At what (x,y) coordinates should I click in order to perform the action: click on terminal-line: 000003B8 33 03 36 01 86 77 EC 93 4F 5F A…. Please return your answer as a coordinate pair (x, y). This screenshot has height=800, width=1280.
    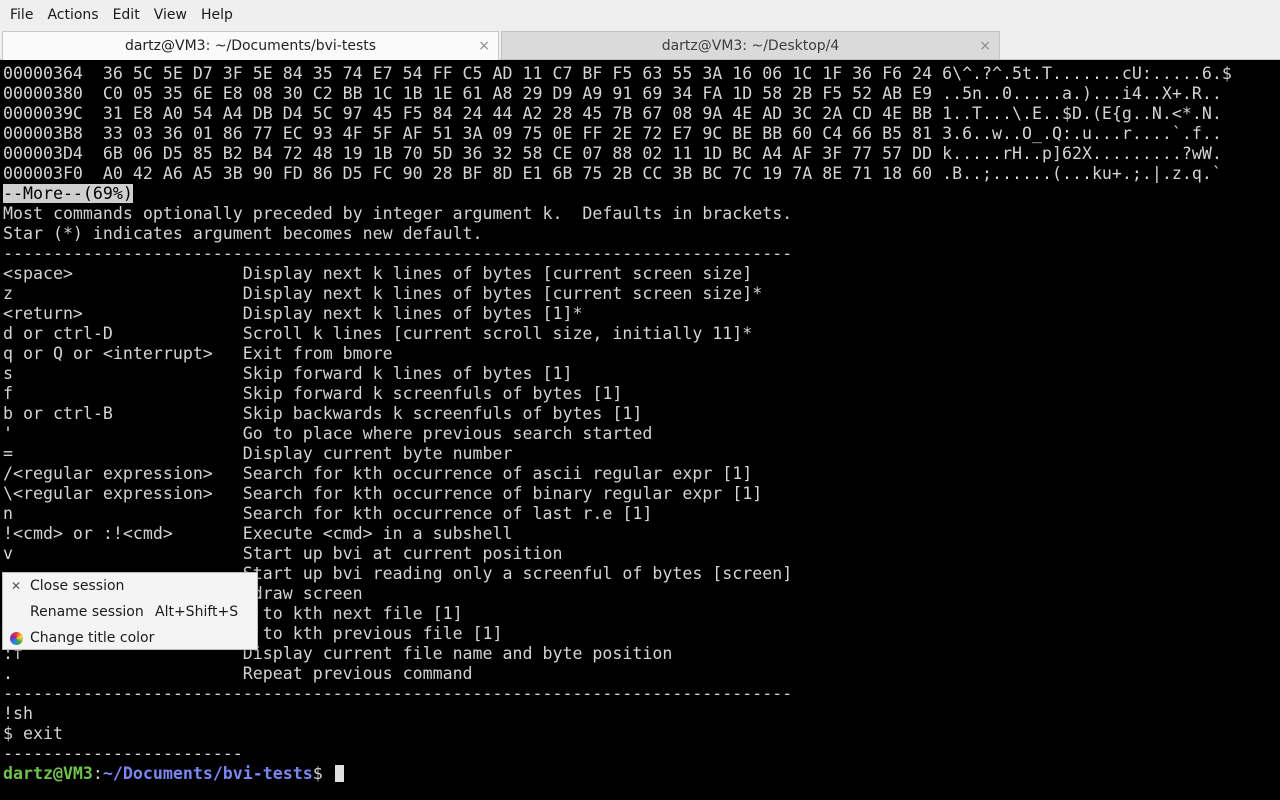
    Looking at the image, I should click on (612, 133).